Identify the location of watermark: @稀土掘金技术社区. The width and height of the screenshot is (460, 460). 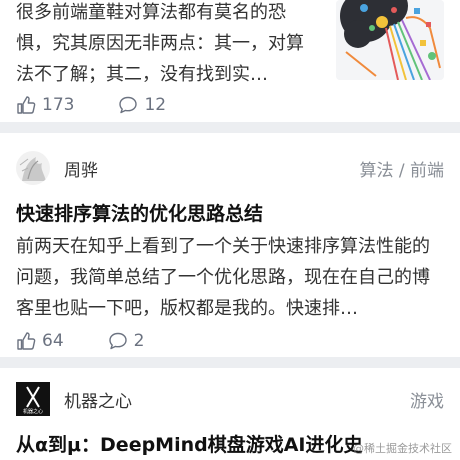
(402, 448).